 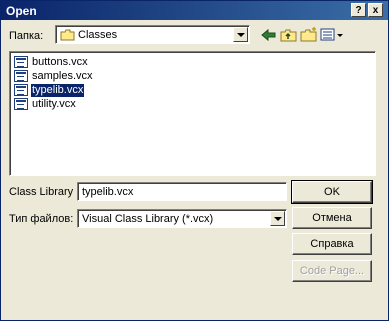 I want to click on file-name: samples.vcx, so click(x=62, y=76).